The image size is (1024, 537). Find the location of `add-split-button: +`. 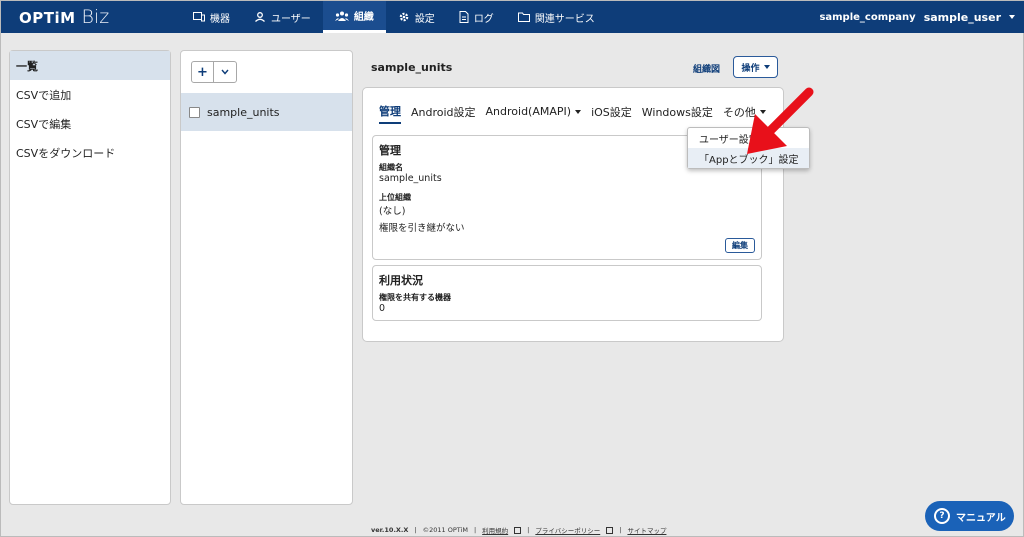

add-split-button: + is located at coordinates (214, 72).